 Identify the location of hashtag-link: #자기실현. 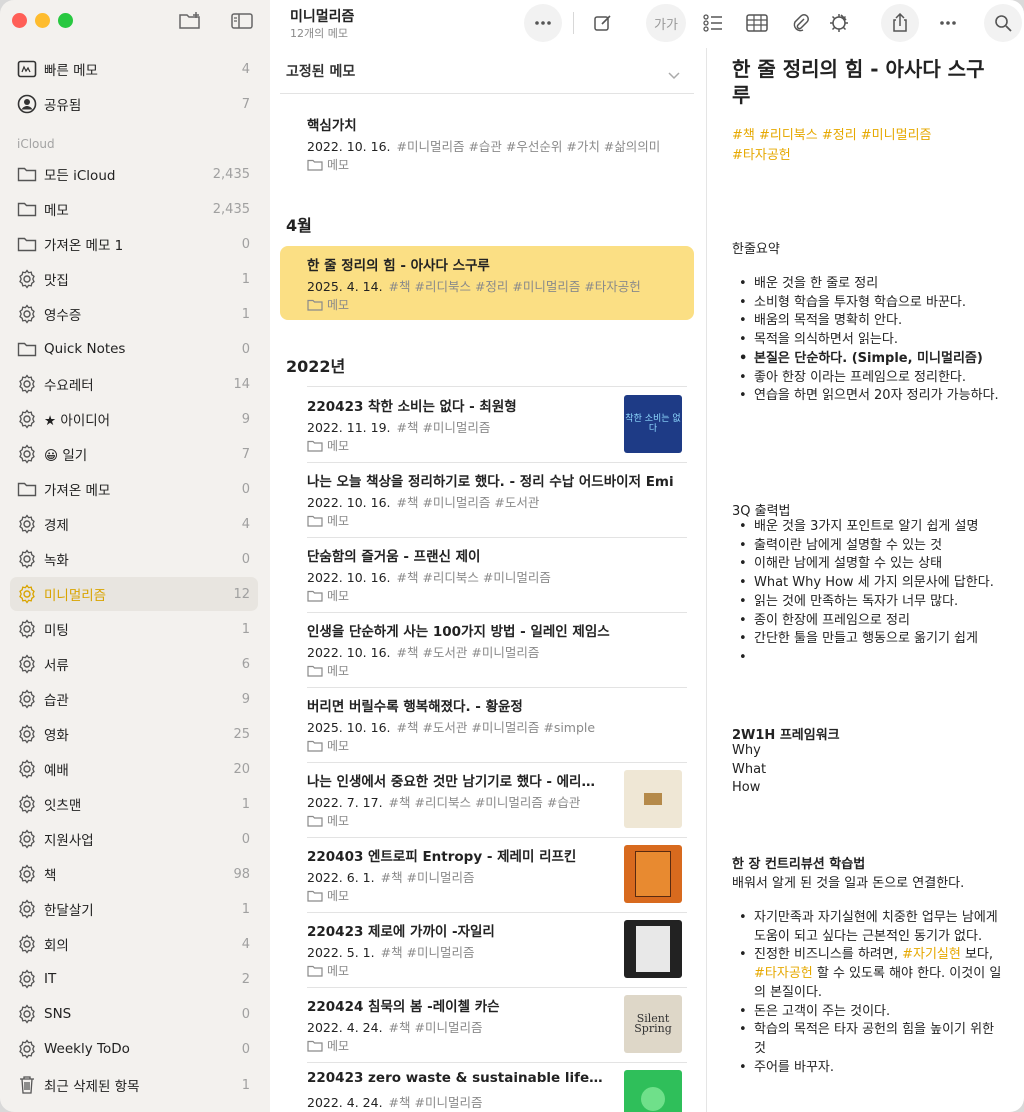
(931, 954).